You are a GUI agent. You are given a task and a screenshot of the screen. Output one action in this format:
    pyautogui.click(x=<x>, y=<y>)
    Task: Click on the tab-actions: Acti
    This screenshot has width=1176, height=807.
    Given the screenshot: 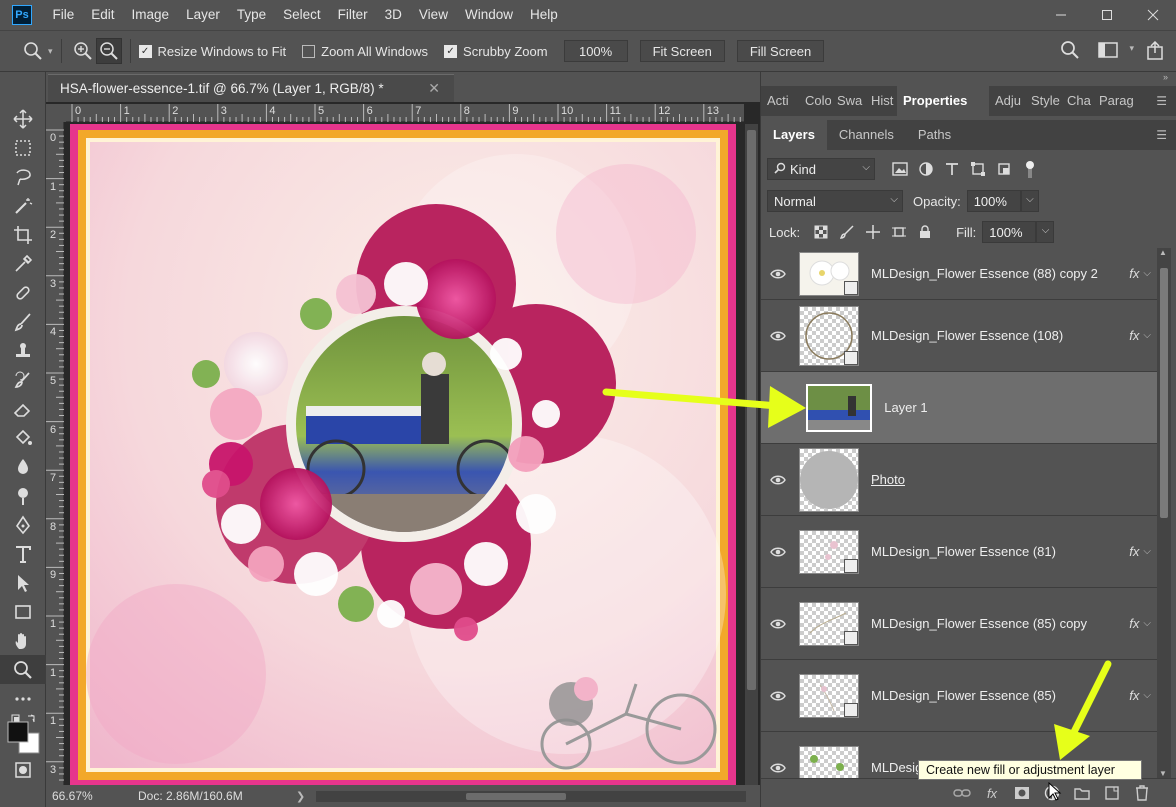 What is the action you would take?
    pyautogui.click(x=780, y=101)
    